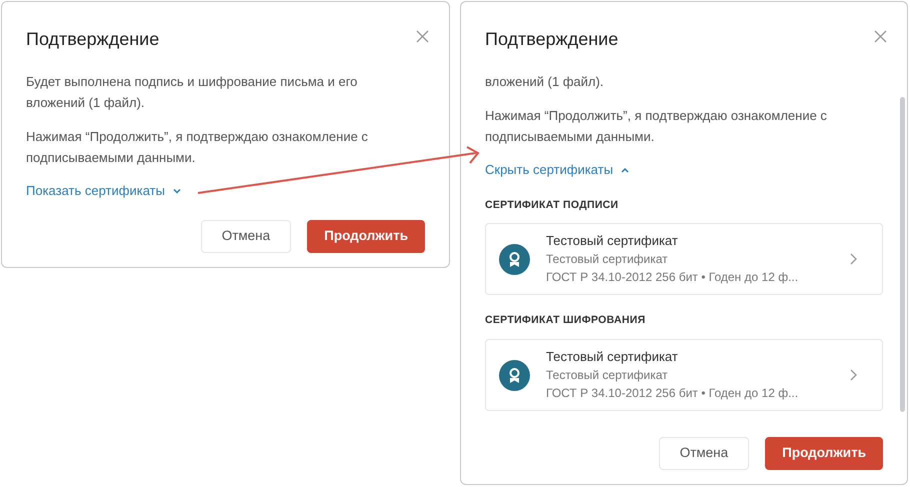 Image resolution: width=910 pixels, height=487 pixels. Describe the element at coordinates (902, 254) in the screenshot. I see `scrollbar` at that location.